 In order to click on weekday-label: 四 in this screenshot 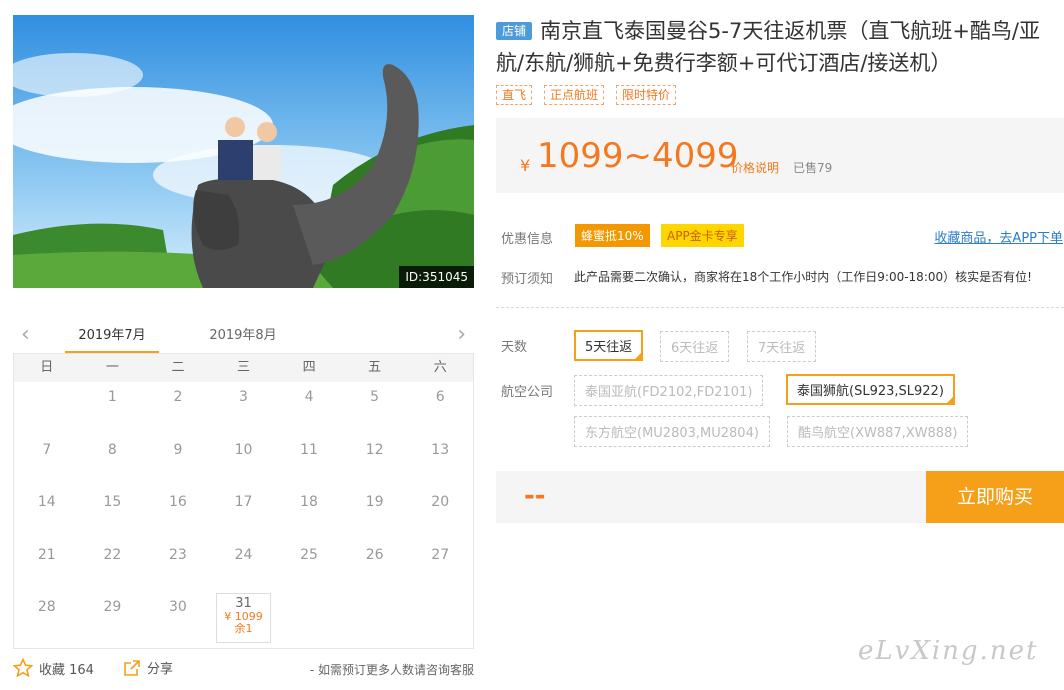, I will do `click(309, 367)`.